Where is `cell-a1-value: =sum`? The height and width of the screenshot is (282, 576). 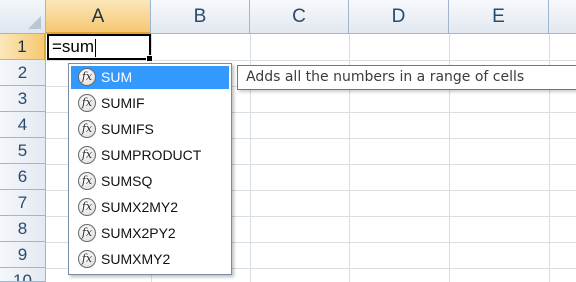
cell-a1-value: =sum is located at coordinates (73, 46).